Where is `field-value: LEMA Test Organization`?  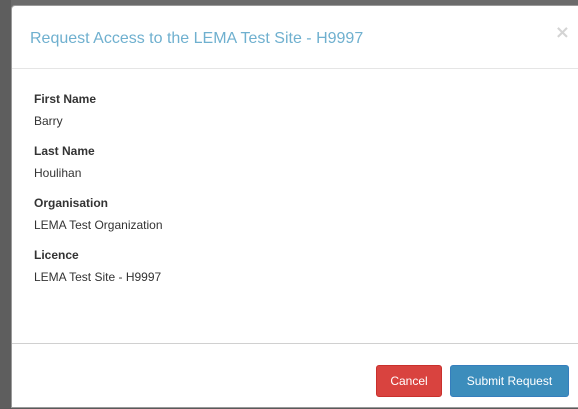
field-value: LEMA Test Organization is located at coordinates (98, 225).